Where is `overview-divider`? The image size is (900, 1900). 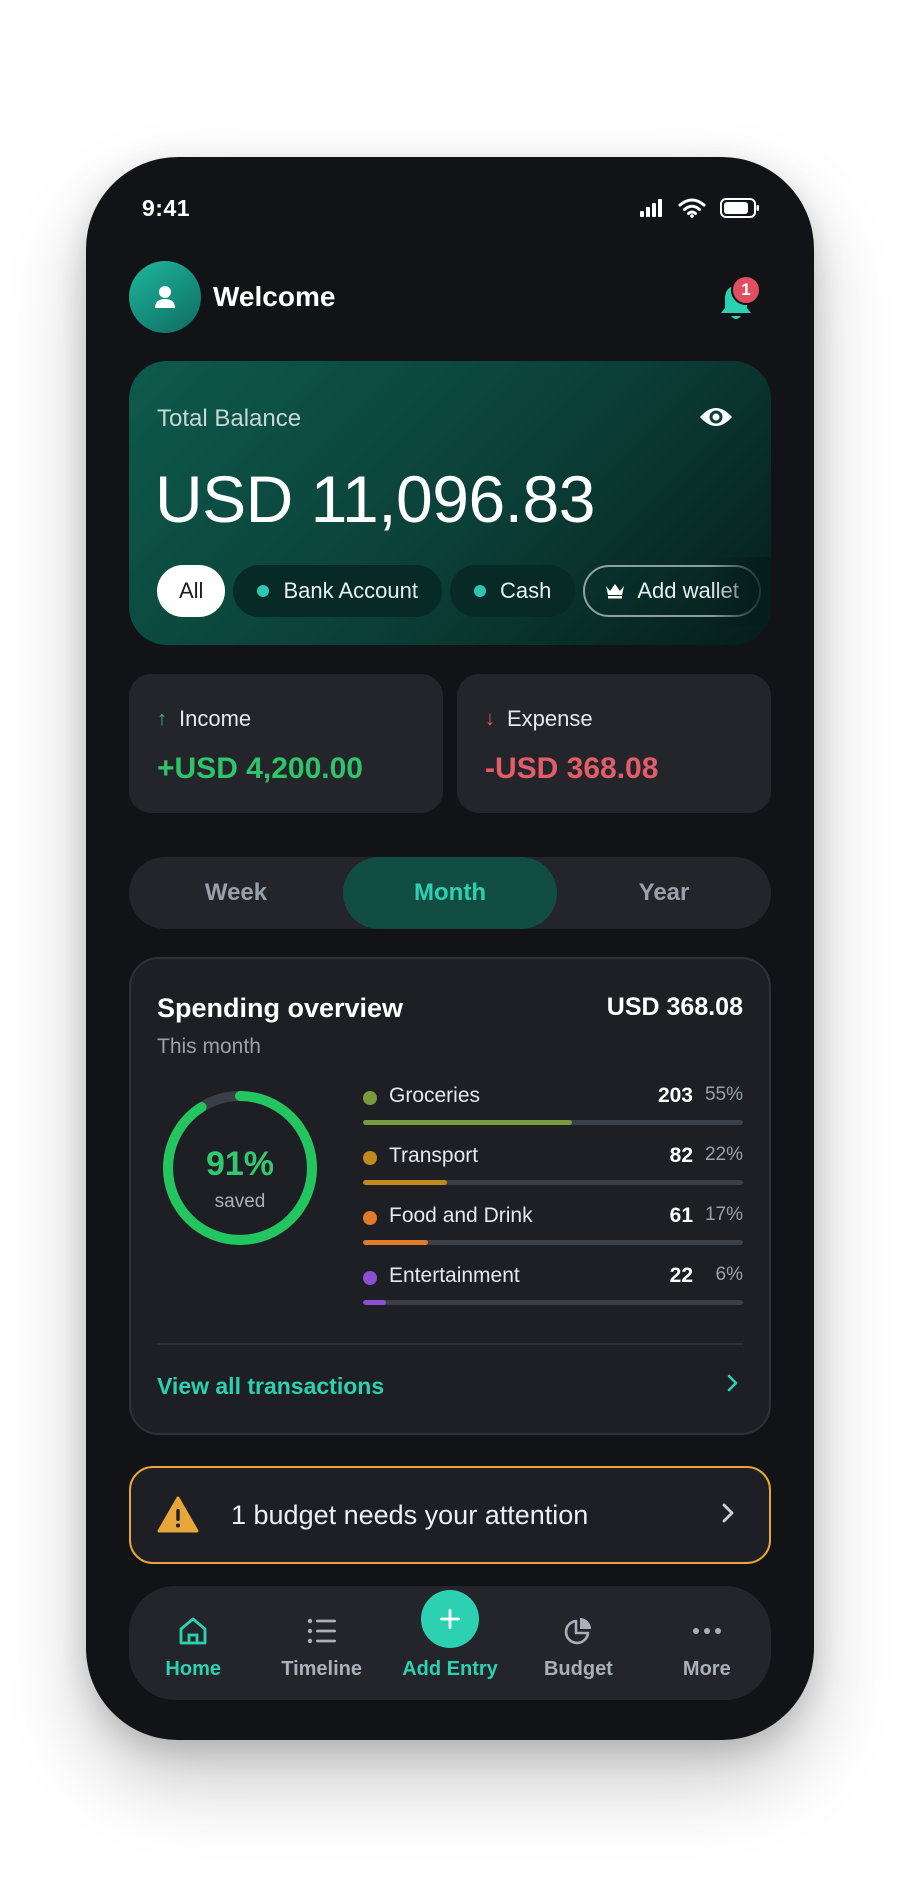 overview-divider is located at coordinates (450, 1344).